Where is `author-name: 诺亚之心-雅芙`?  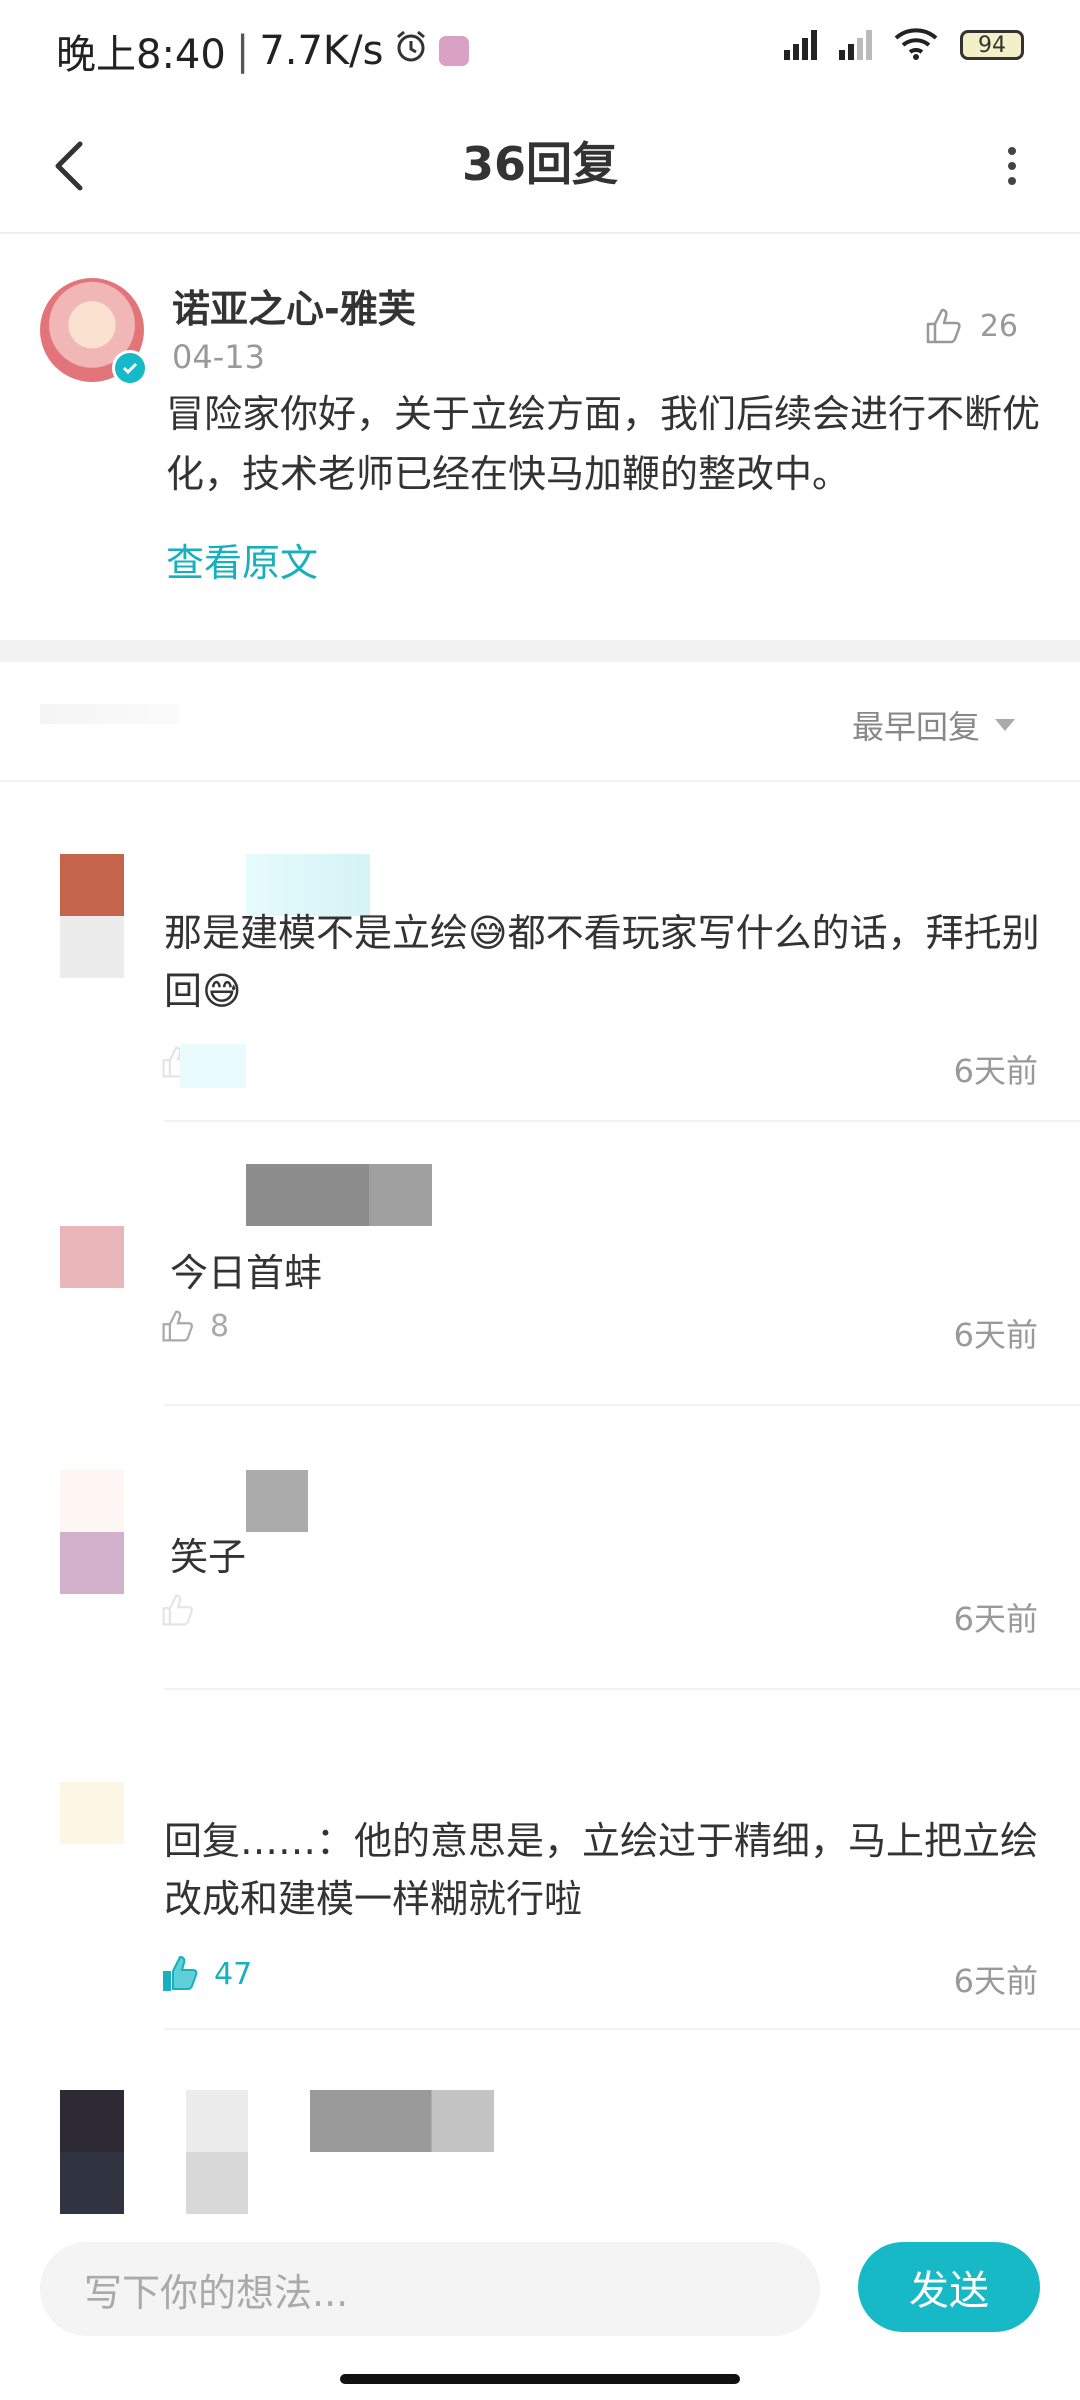 author-name: 诺亚之心-雅芙 is located at coordinates (294, 305).